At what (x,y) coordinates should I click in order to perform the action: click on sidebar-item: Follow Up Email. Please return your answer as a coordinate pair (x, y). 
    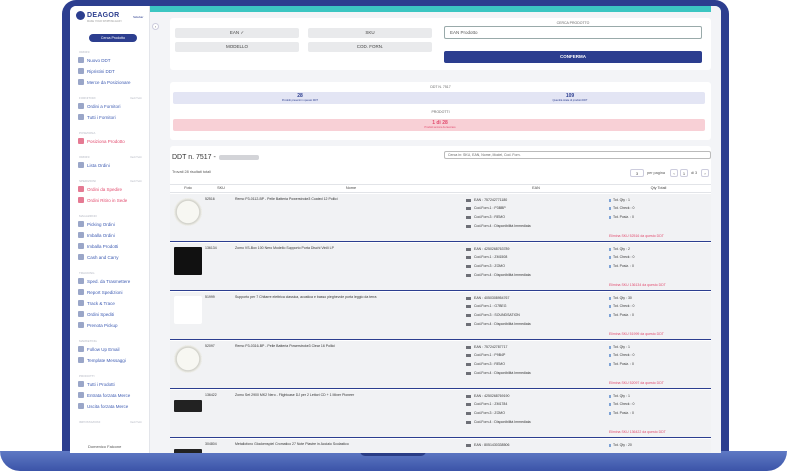
    Looking at the image, I should click on (99, 349).